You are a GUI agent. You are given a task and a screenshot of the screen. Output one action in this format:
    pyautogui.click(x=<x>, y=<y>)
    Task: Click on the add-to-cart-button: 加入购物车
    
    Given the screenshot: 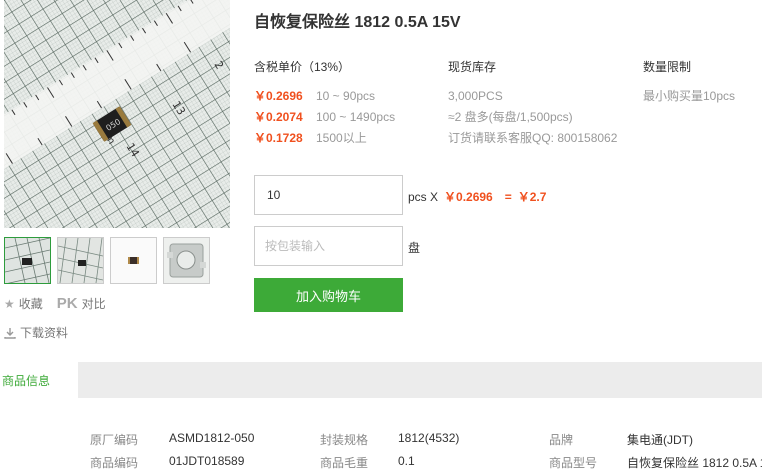 What is the action you would take?
    pyautogui.click(x=328, y=295)
    